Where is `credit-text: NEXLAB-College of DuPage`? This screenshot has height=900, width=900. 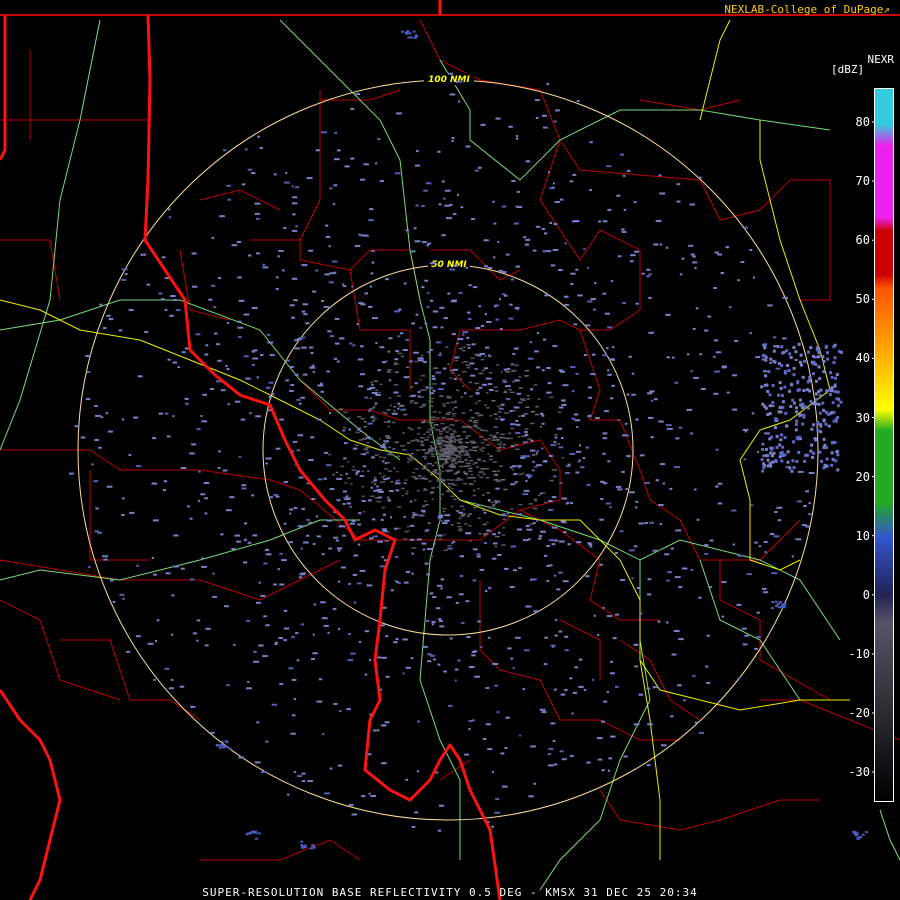
credit-text: NEXLAB-College of DuPage is located at coordinates (803, 9).